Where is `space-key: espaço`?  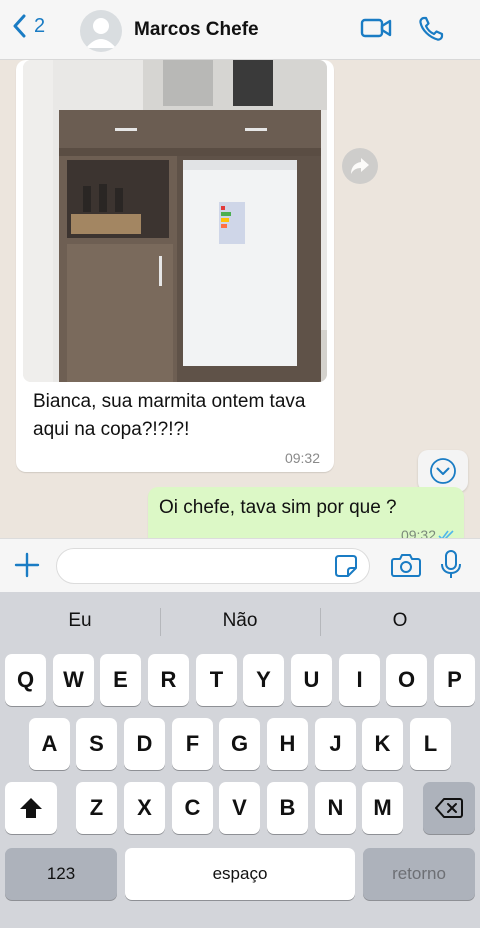
space-key: espaço is located at coordinates (240, 874).